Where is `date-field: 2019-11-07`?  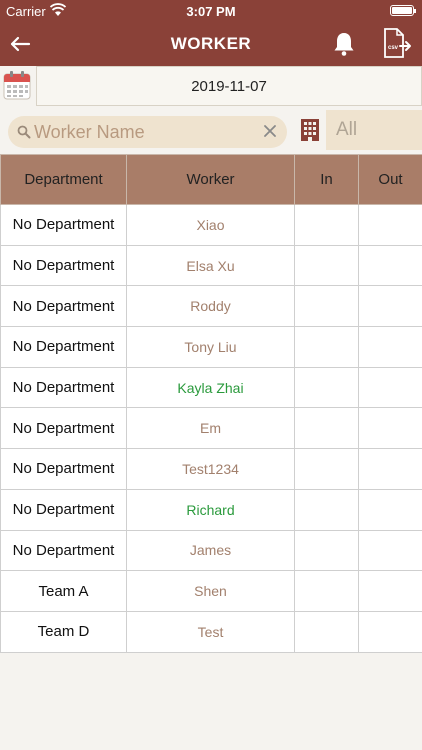 date-field: 2019-11-07 is located at coordinates (229, 86).